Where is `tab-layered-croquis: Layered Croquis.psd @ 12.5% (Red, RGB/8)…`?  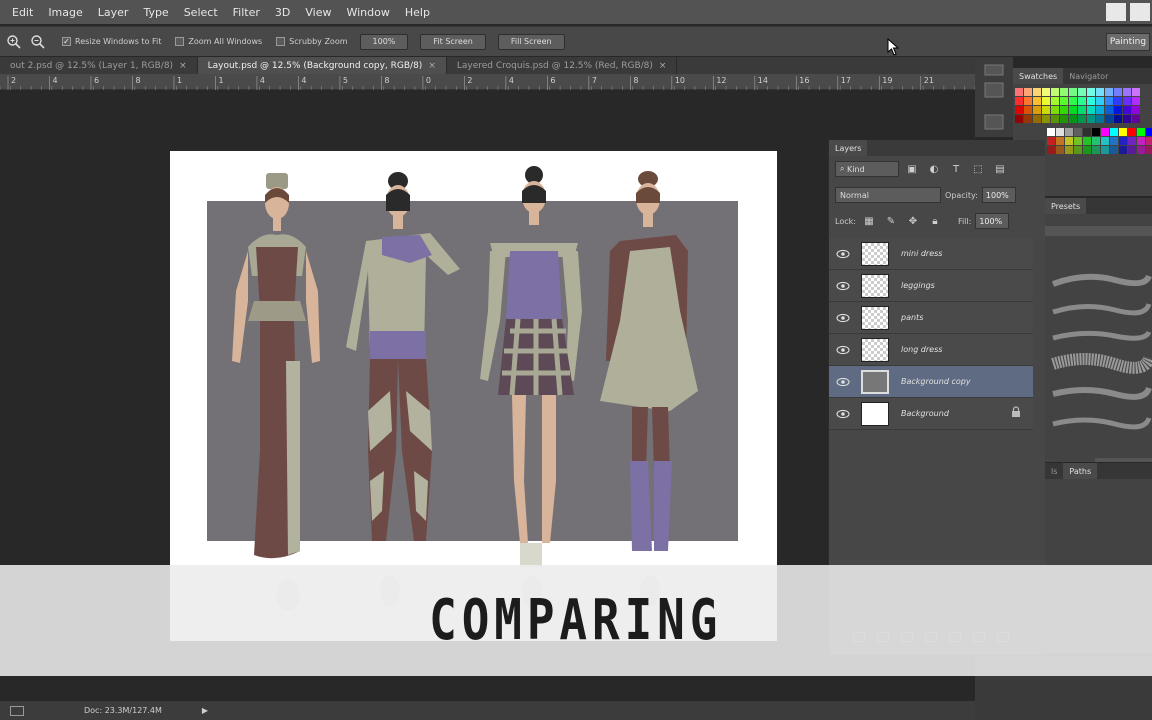
tab-layered-croquis: Layered Croquis.psd @ 12.5% (Red, RGB/8)… is located at coordinates (562, 65).